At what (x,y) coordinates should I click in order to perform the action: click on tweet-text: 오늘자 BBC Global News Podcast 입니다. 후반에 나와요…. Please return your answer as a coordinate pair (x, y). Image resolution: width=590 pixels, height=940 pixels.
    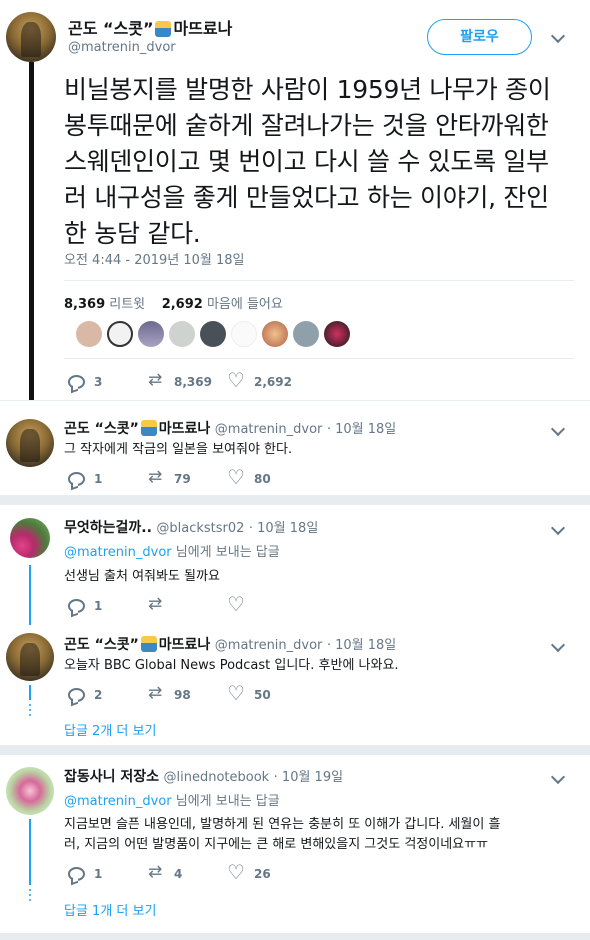
    Looking at the image, I should click on (231, 665).